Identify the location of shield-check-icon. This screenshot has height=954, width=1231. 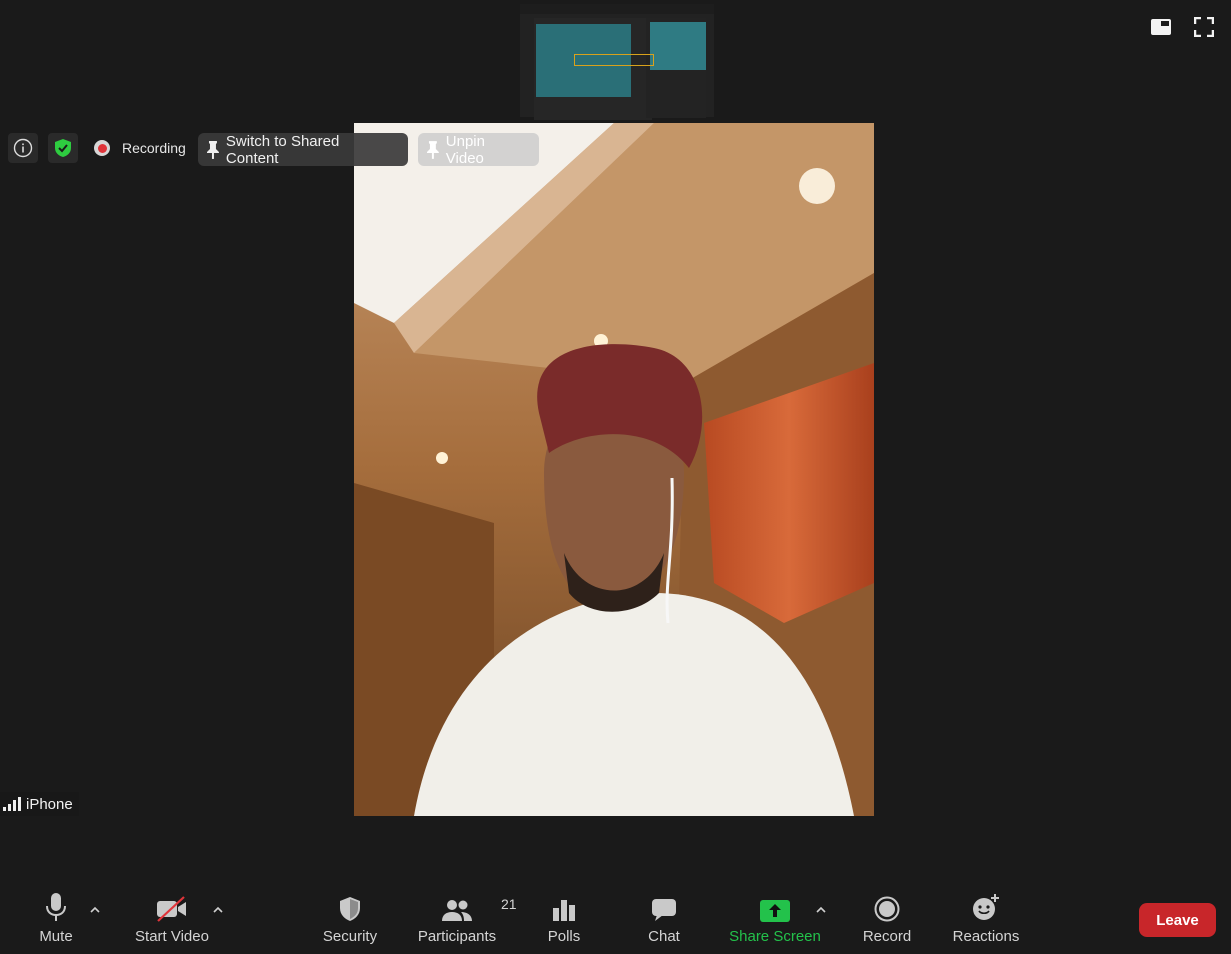
(63, 148).